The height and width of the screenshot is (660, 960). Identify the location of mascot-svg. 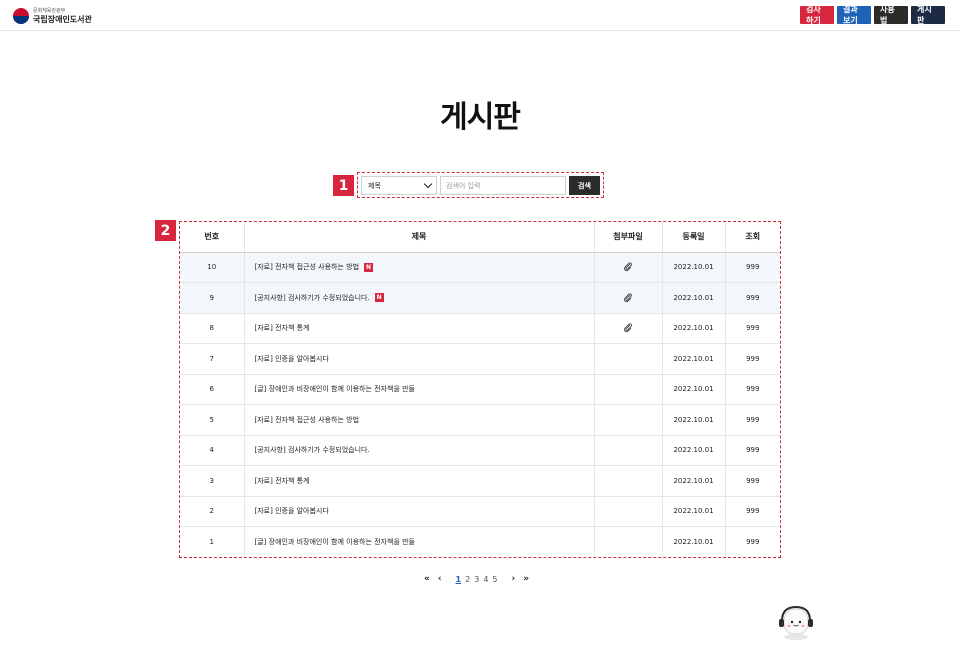
(796, 622).